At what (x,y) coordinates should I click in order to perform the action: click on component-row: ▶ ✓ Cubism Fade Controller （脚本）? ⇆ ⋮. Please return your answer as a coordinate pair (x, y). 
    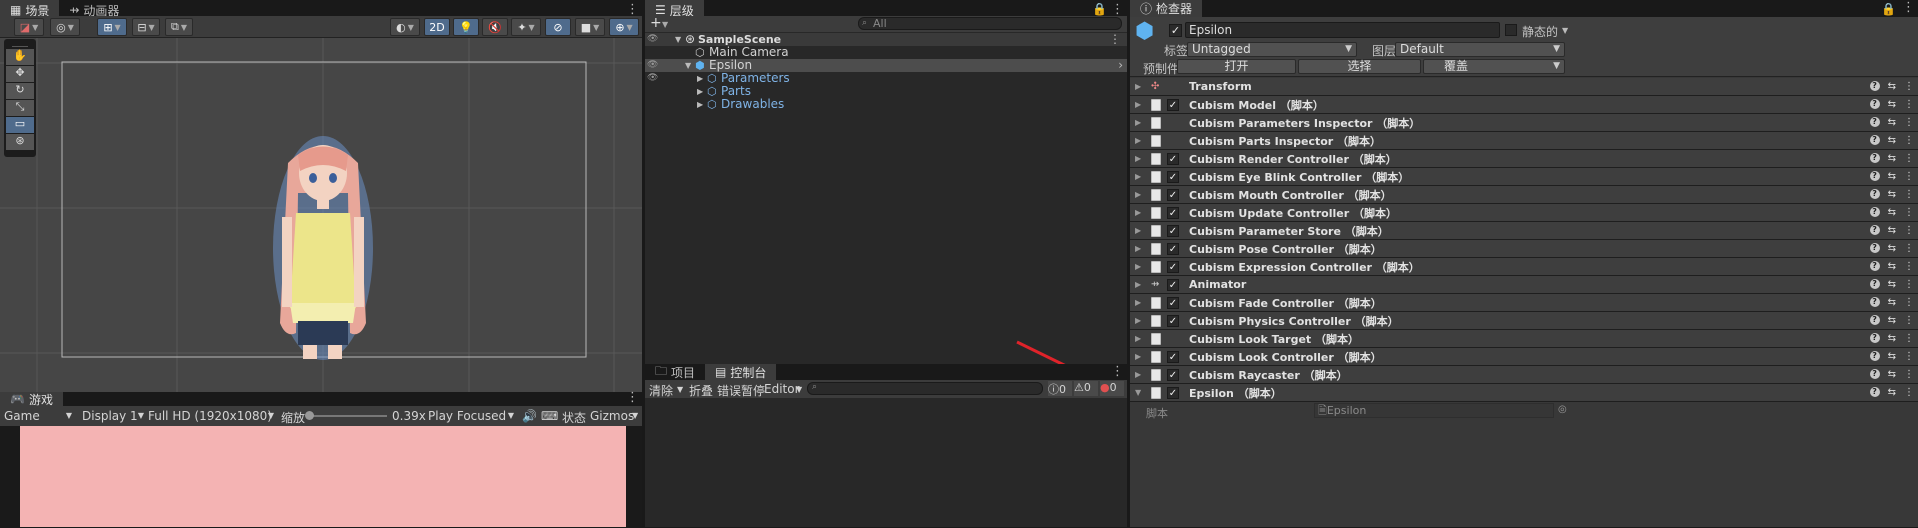
    Looking at the image, I should click on (1524, 303).